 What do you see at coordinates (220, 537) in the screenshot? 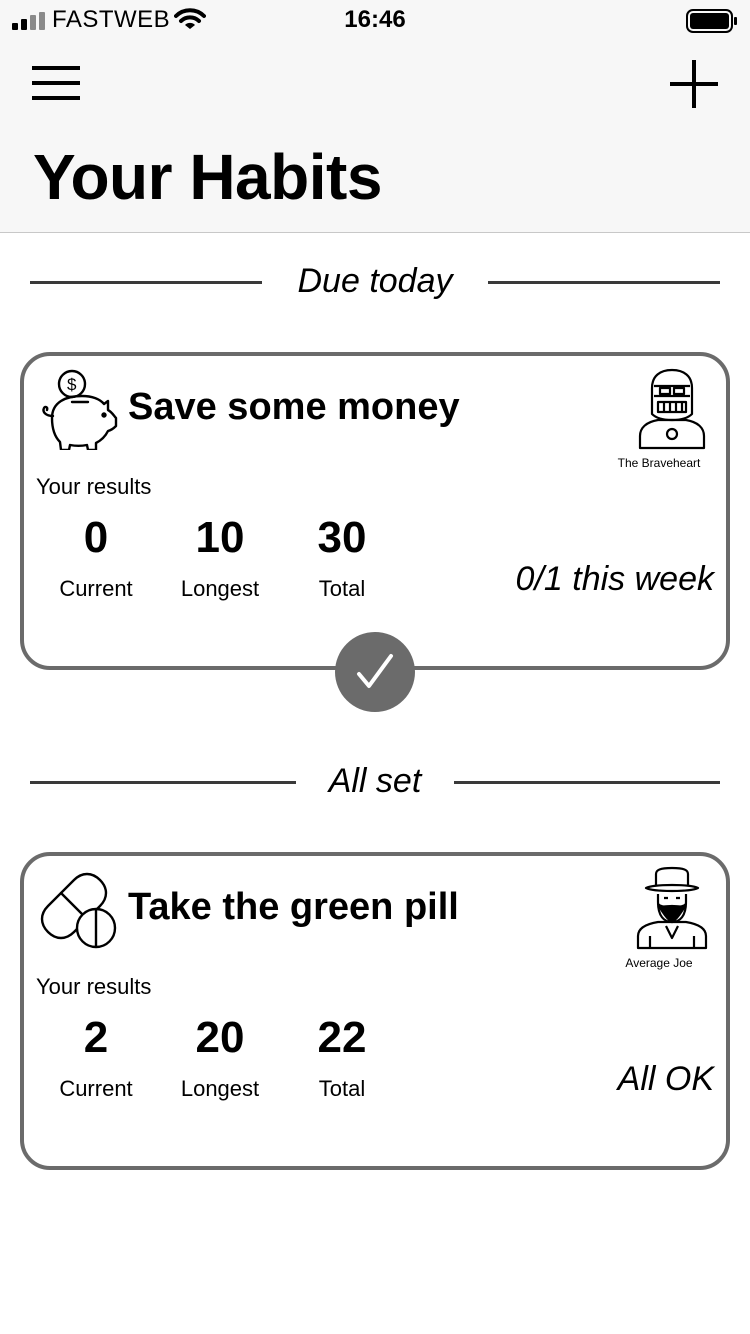
I see `stat-value: 10` at bounding box center [220, 537].